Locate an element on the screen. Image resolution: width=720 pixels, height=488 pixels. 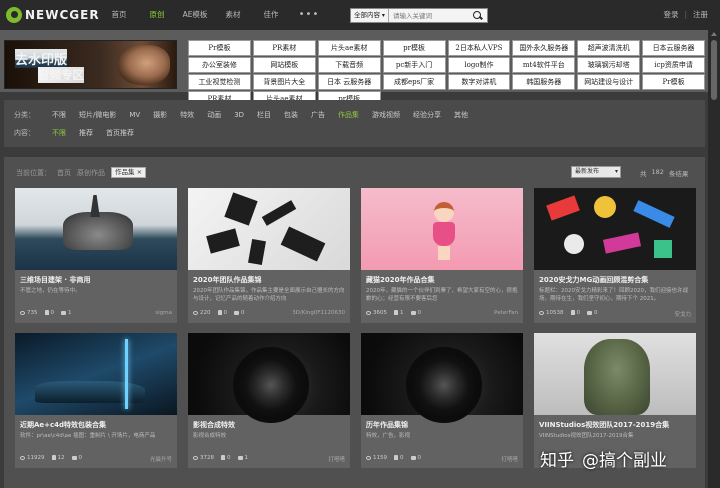
site-logo: NEWCGER is located at coordinates (53, 15).